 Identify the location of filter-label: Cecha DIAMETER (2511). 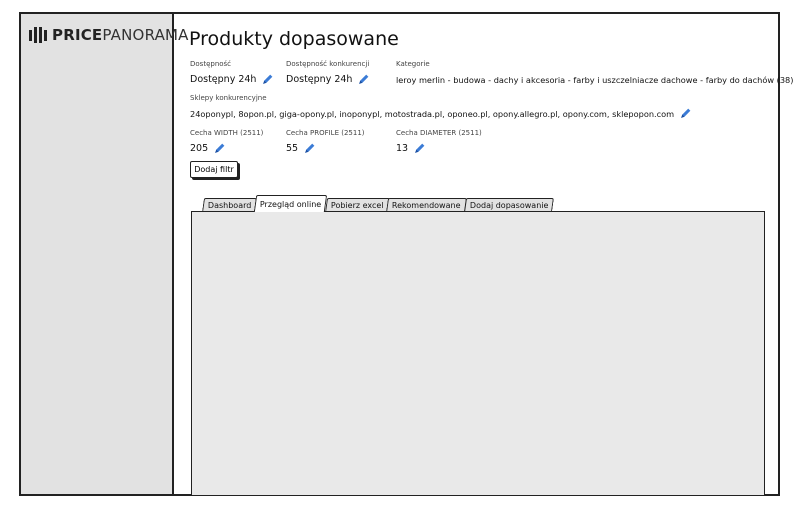
(439, 133).